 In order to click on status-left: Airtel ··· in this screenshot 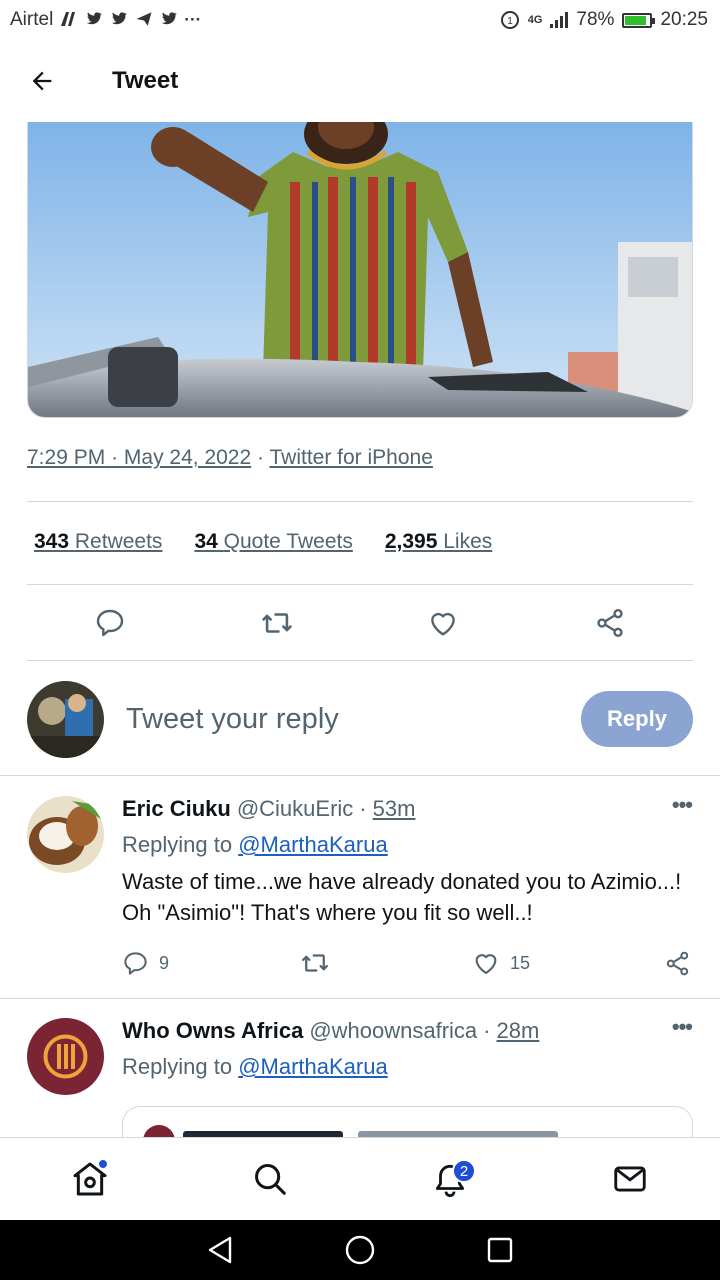, I will do `click(105, 20)`.